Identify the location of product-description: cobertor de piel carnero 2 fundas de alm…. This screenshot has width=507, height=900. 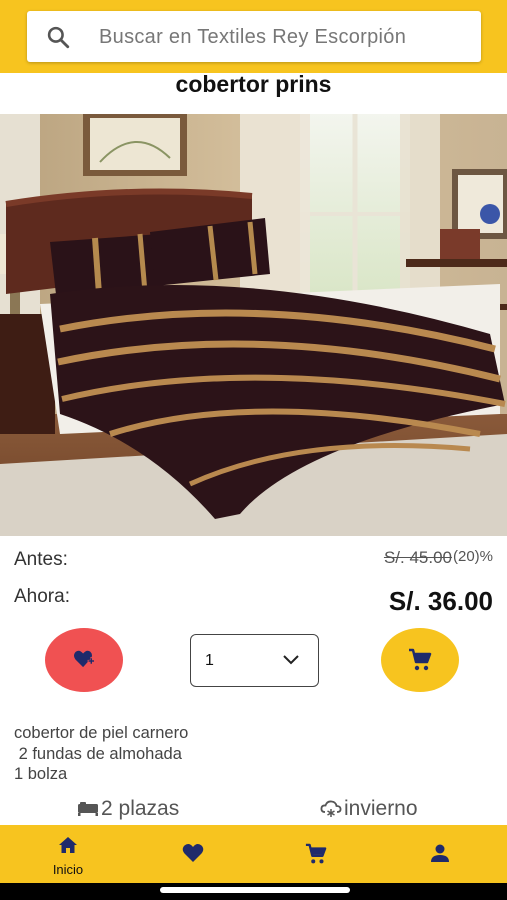
(101, 753).